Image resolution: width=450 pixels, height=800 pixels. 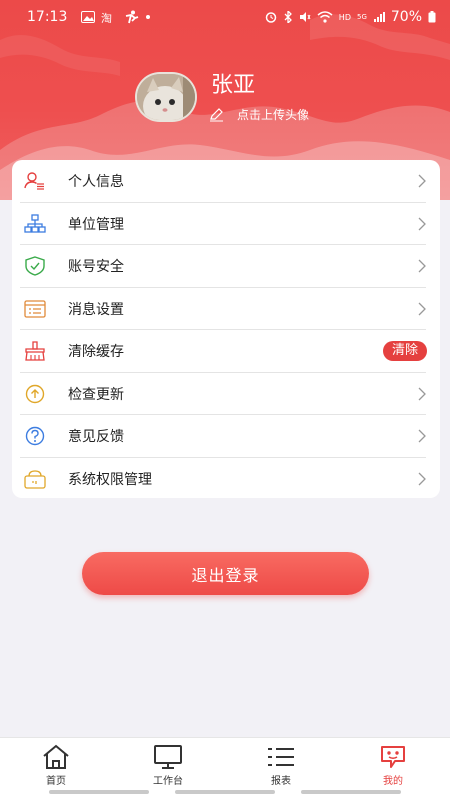 What do you see at coordinates (225, 573) in the screenshot?
I see `logout-button: 退出登录` at bounding box center [225, 573].